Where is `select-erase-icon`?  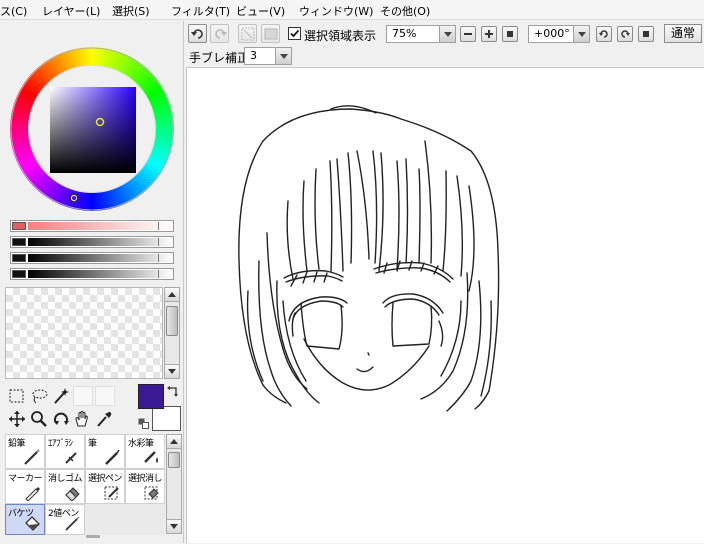 select-erase-icon is located at coordinates (151, 493).